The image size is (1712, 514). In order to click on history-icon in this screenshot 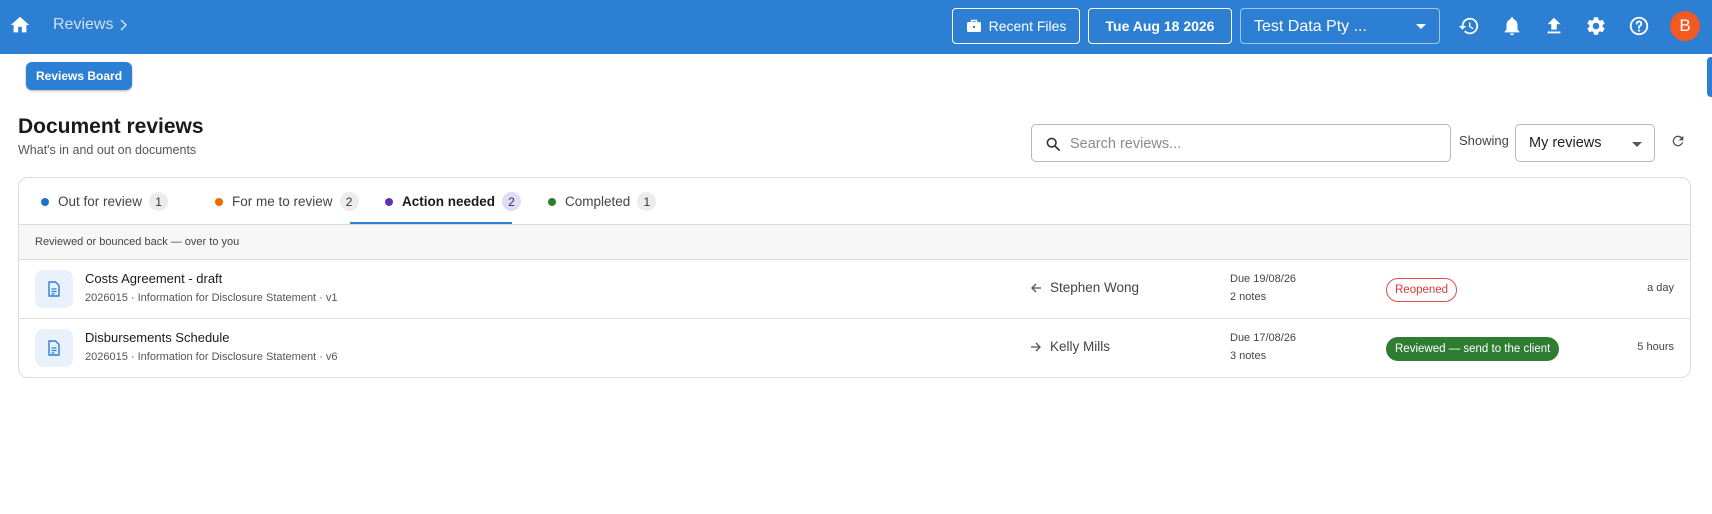, I will do `click(1469, 26)`.